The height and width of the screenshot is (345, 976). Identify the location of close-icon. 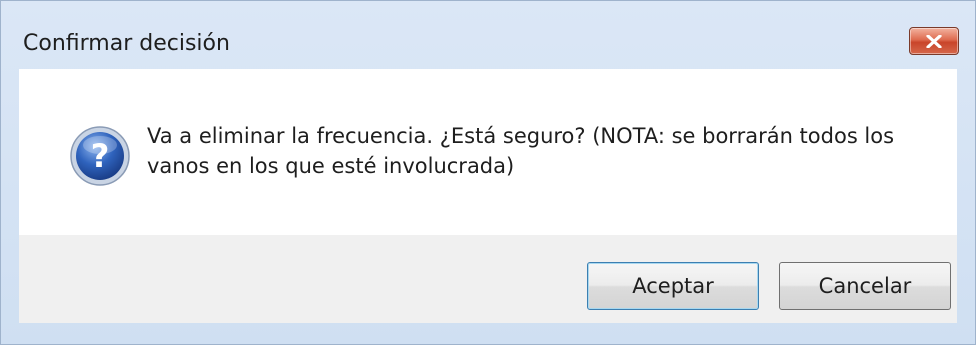
(934, 41).